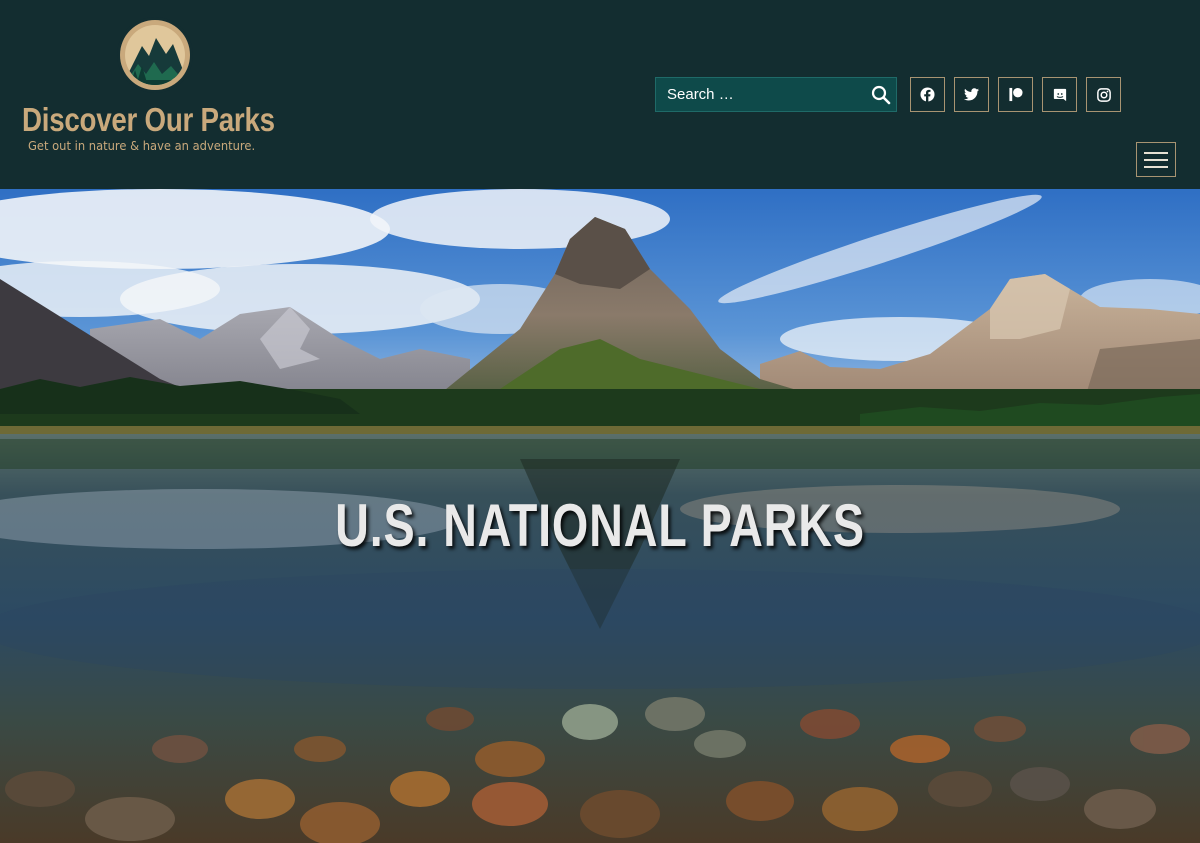  I want to click on hero-title: U.S. NATIONAL PARKS, so click(600, 525).